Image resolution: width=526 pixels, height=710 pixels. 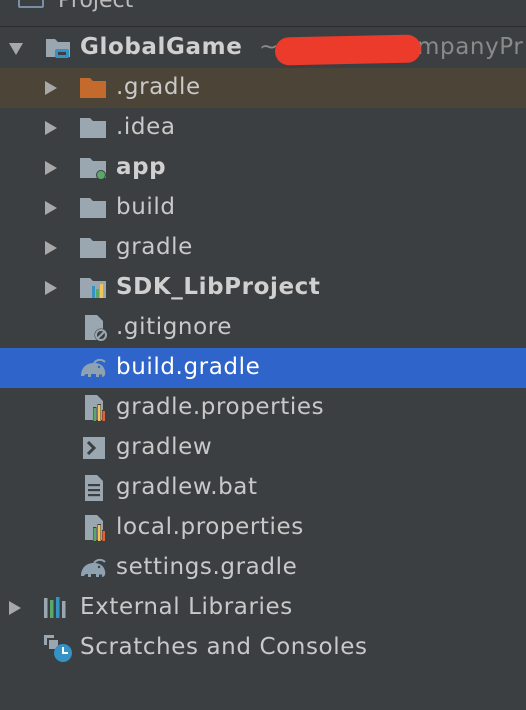 What do you see at coordinates (94, 488) in the screenshot?
I see `text-file-icon` at bounding box center [94, 488].